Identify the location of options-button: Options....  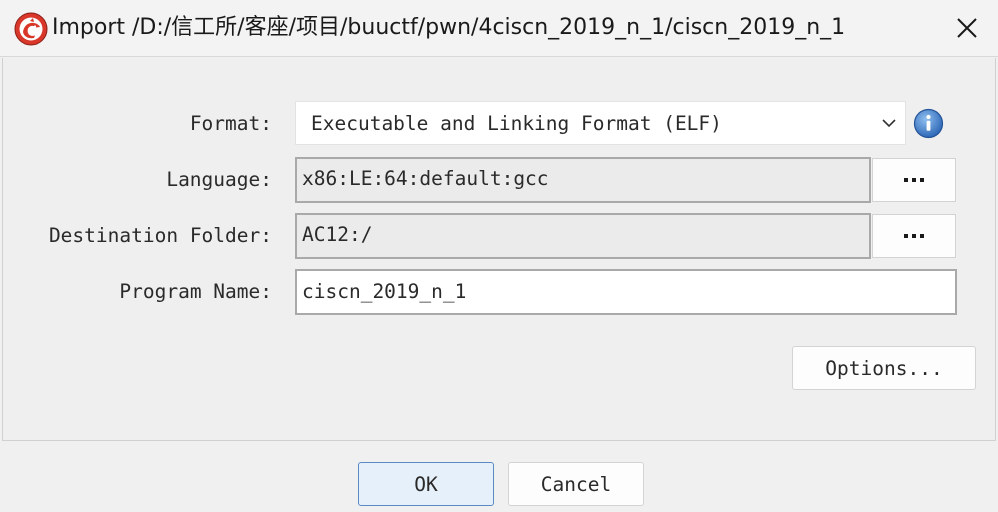
(884, 368).